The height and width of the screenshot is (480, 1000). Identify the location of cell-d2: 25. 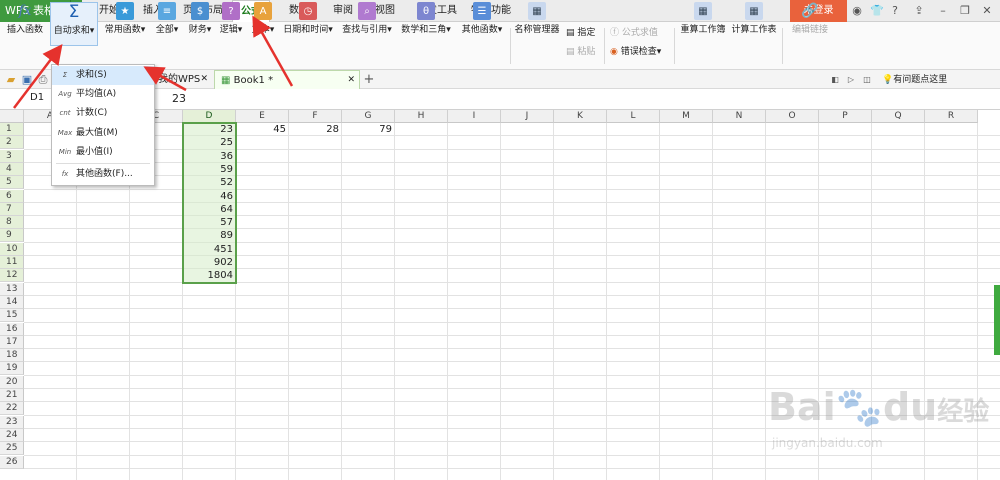
(209, 142).